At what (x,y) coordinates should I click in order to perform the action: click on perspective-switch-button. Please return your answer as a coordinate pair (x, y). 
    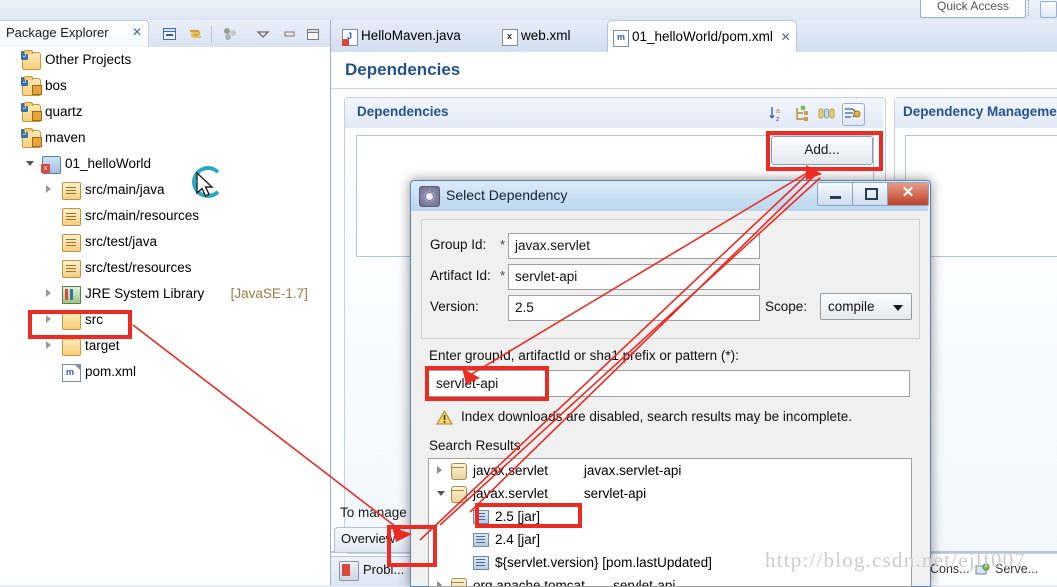
    Looking at the image, I should click on (1048, 9).